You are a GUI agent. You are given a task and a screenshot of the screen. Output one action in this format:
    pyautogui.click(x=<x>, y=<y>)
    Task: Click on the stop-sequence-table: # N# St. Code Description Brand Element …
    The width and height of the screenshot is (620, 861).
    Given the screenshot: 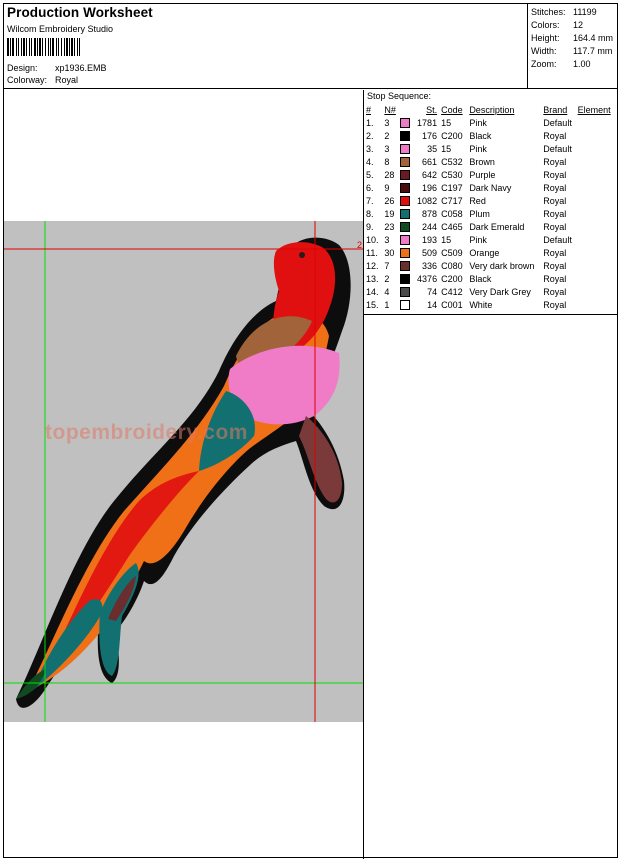 What is the action you would take?
    pyautogui.click(x=491, y=207)
    